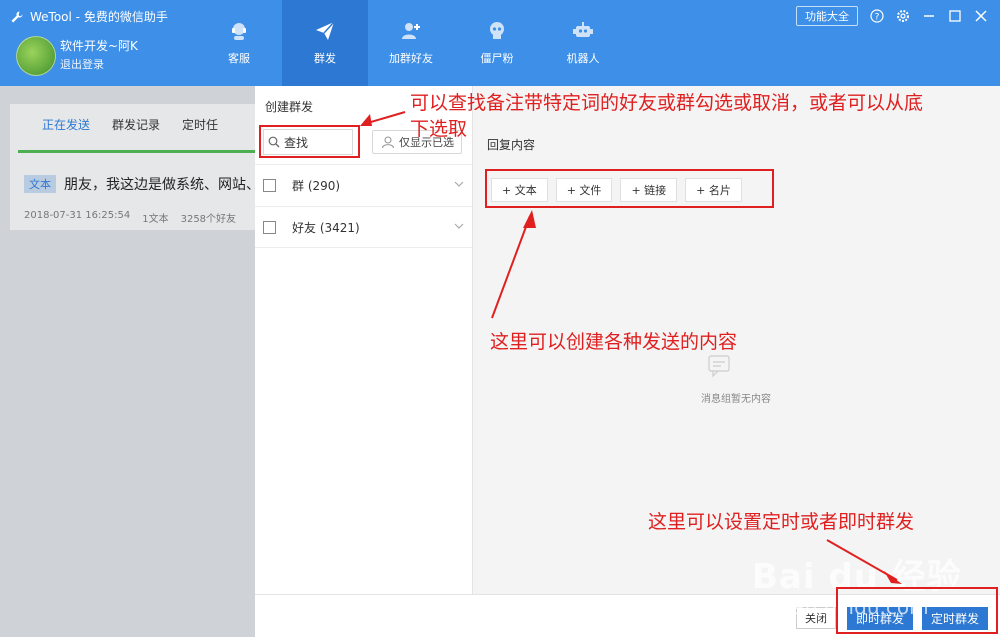 The image size is (1000, 637). I want to click on annotation-search-text-line2: 下选取, so click(439, 129).